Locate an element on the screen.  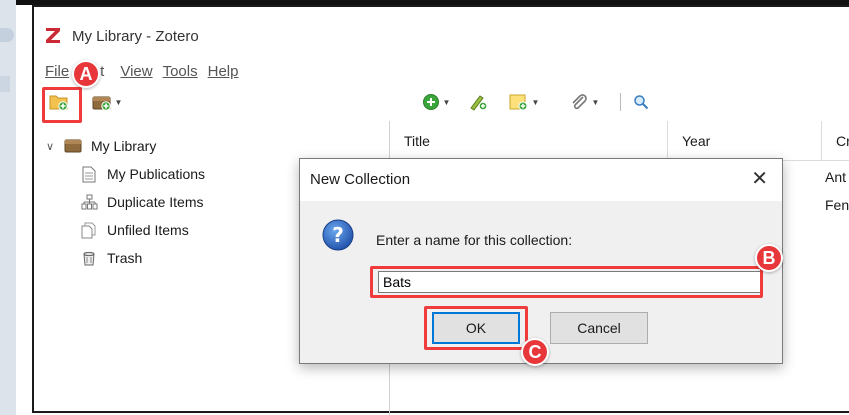
add-by-identifier-icon is located at coordinates (479, 103).